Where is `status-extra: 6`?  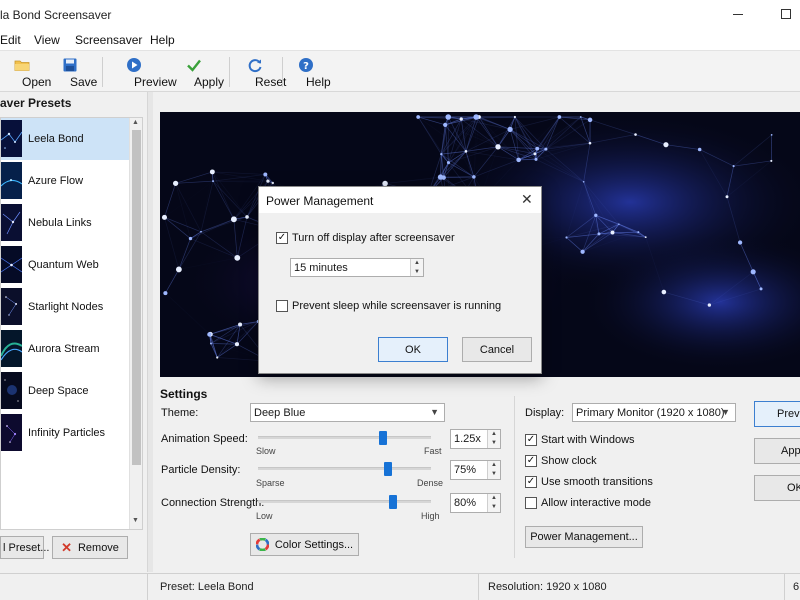 status-extra: 6 is located at coordinates (796, 587).